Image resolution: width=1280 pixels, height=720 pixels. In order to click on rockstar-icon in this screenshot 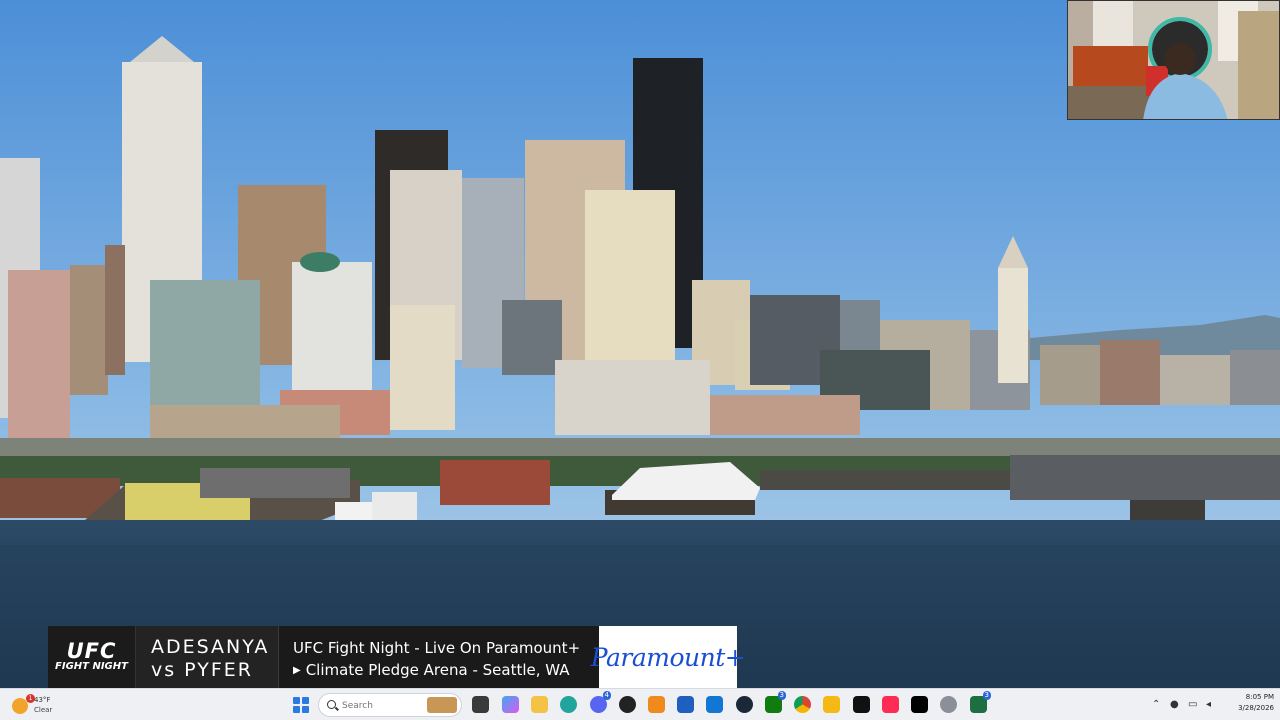, I will do `click(831, 704)`.